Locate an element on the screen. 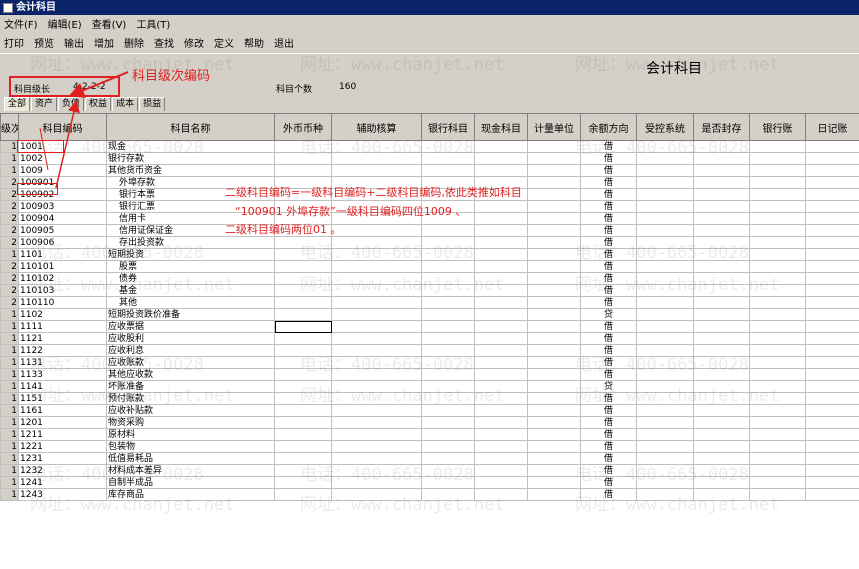  table-row: 1 1232 材料成本差异 借 is located at coordinates (429, 470).